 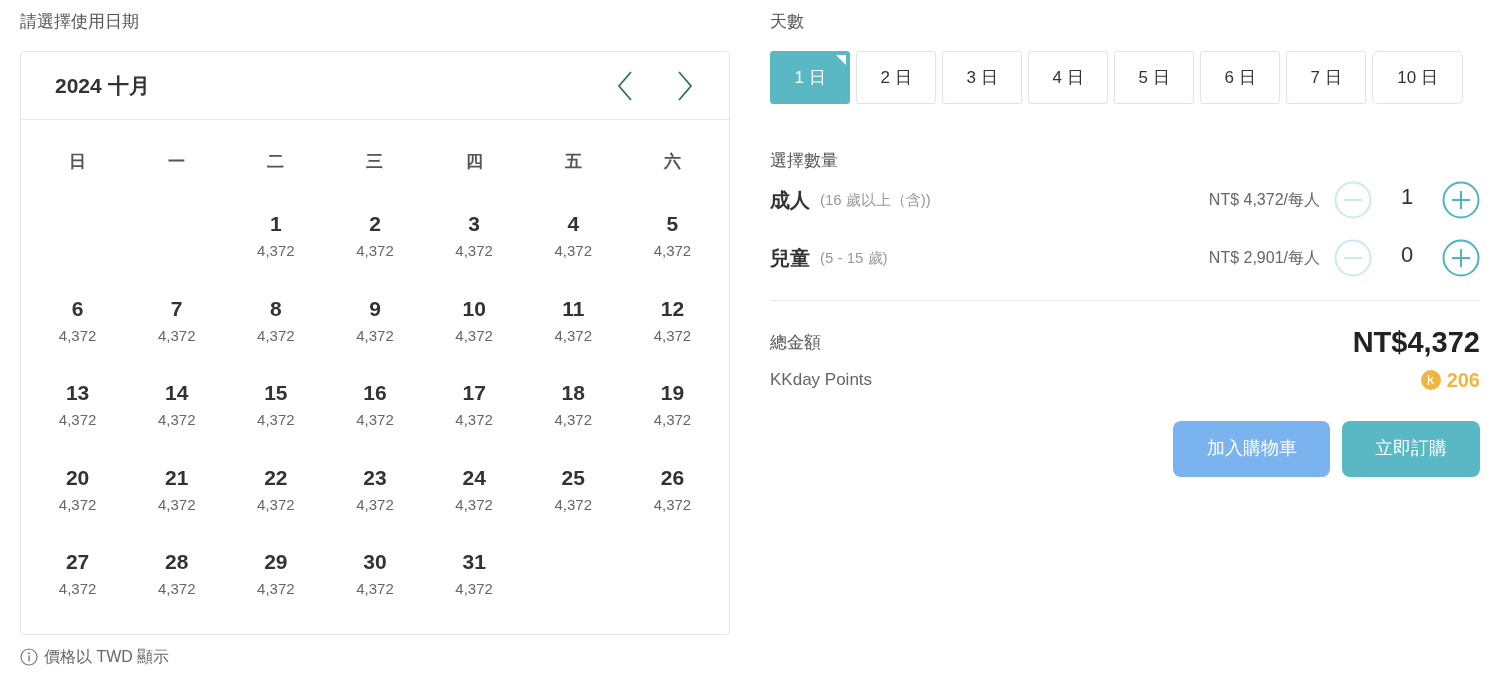 What do you see at coordinates (177, 578) in the screenshot?
I see `date-cell: 28 4,372` at bounding box center [177, 578].